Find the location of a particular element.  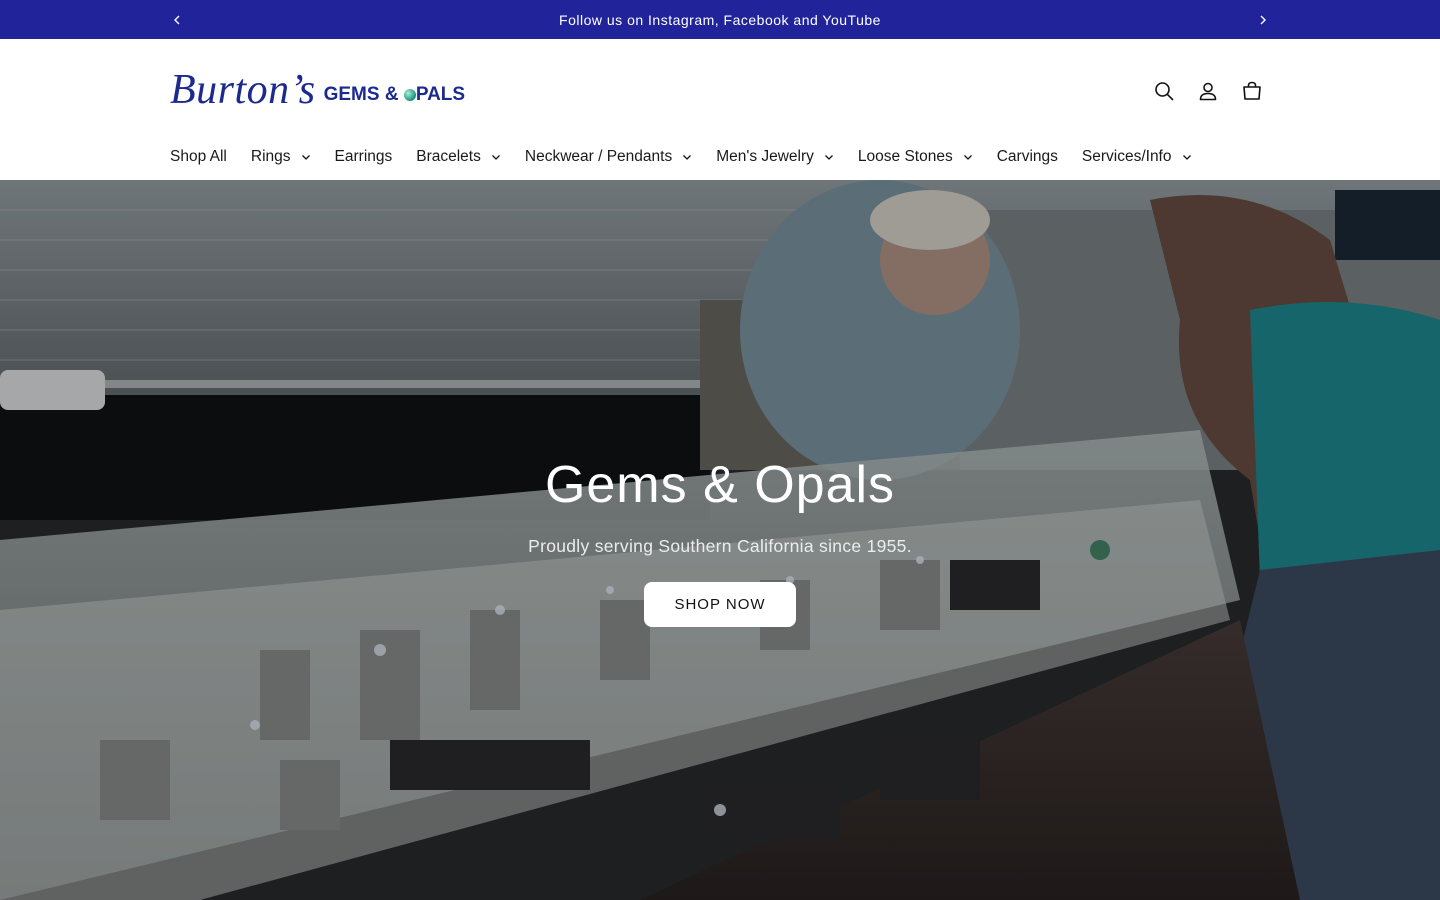

nav-item-label: Services/Info is located at coordinates (1126, 156).